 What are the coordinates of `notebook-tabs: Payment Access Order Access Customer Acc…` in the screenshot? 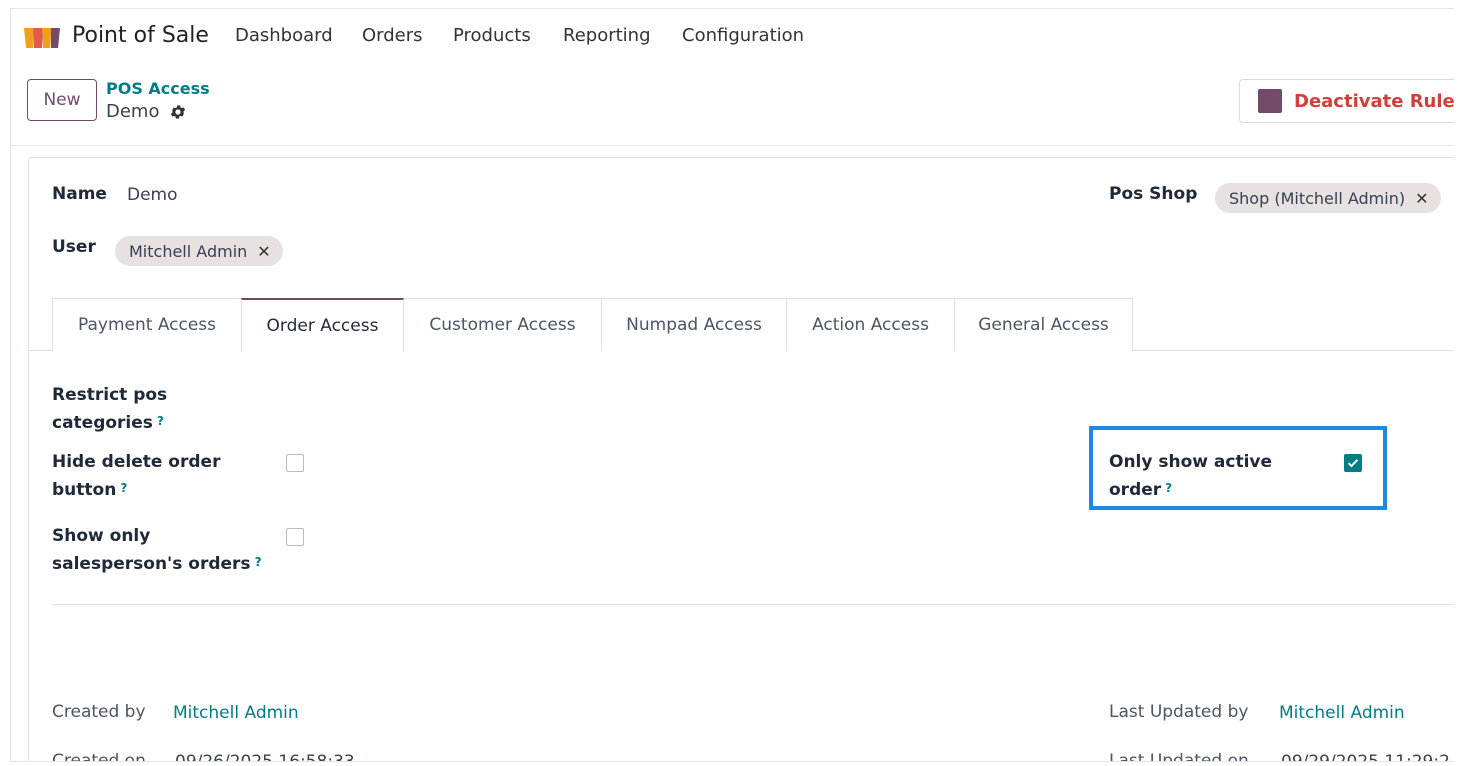 It's located at (741, 325).